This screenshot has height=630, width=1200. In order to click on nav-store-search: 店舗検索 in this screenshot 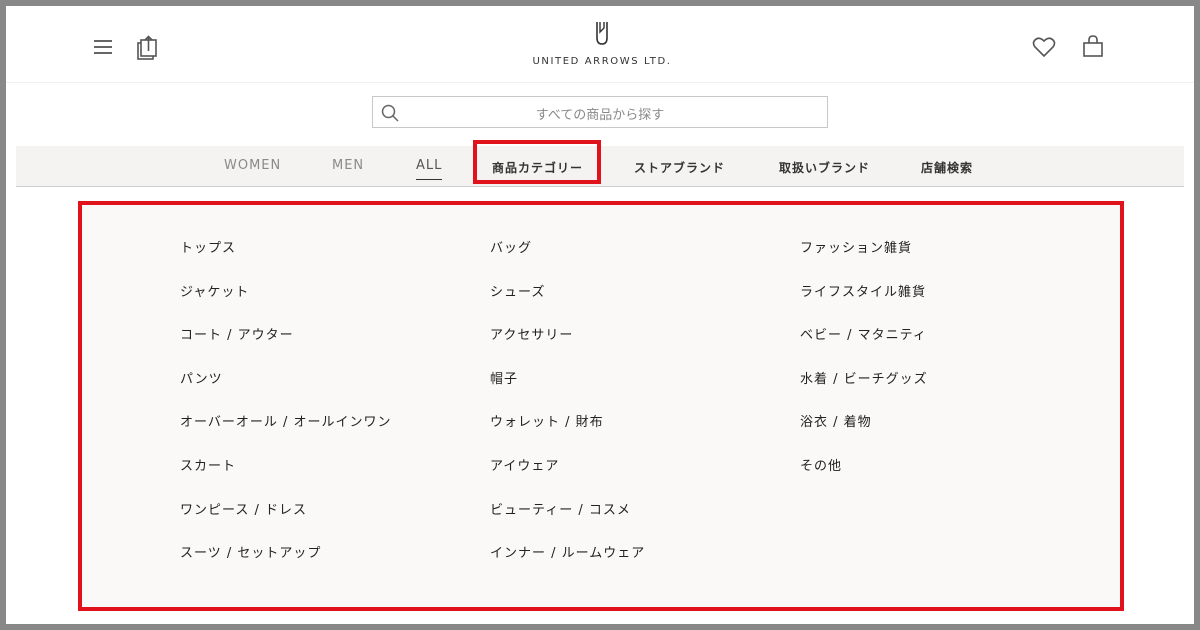, I will do `click(947, 167)`.